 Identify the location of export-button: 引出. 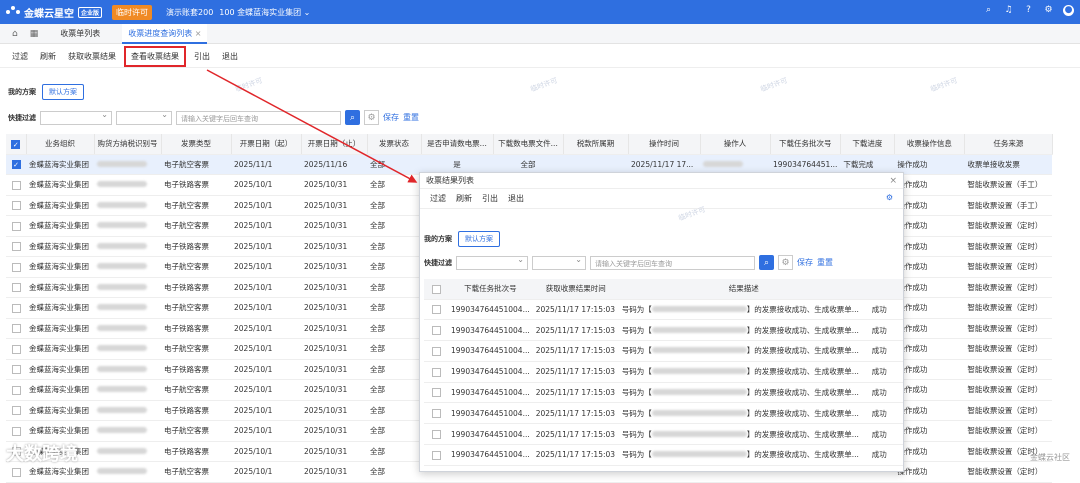
(202, 56).